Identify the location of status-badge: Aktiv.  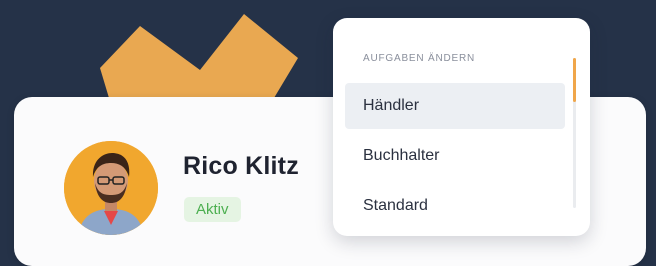
(212, 209).